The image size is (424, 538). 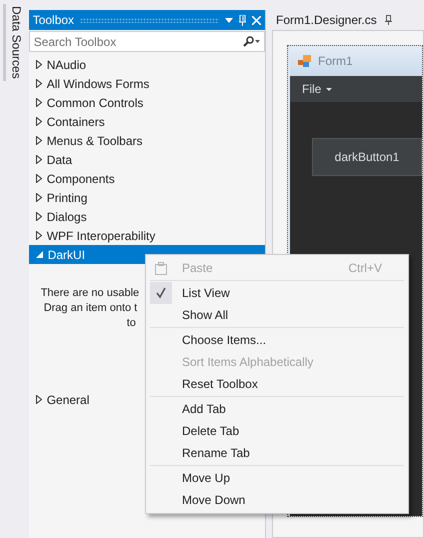 What do you see at coordinates (335, 61) in the screenshot?
I see `form-title: Form1` at bounding box center [335, 61].